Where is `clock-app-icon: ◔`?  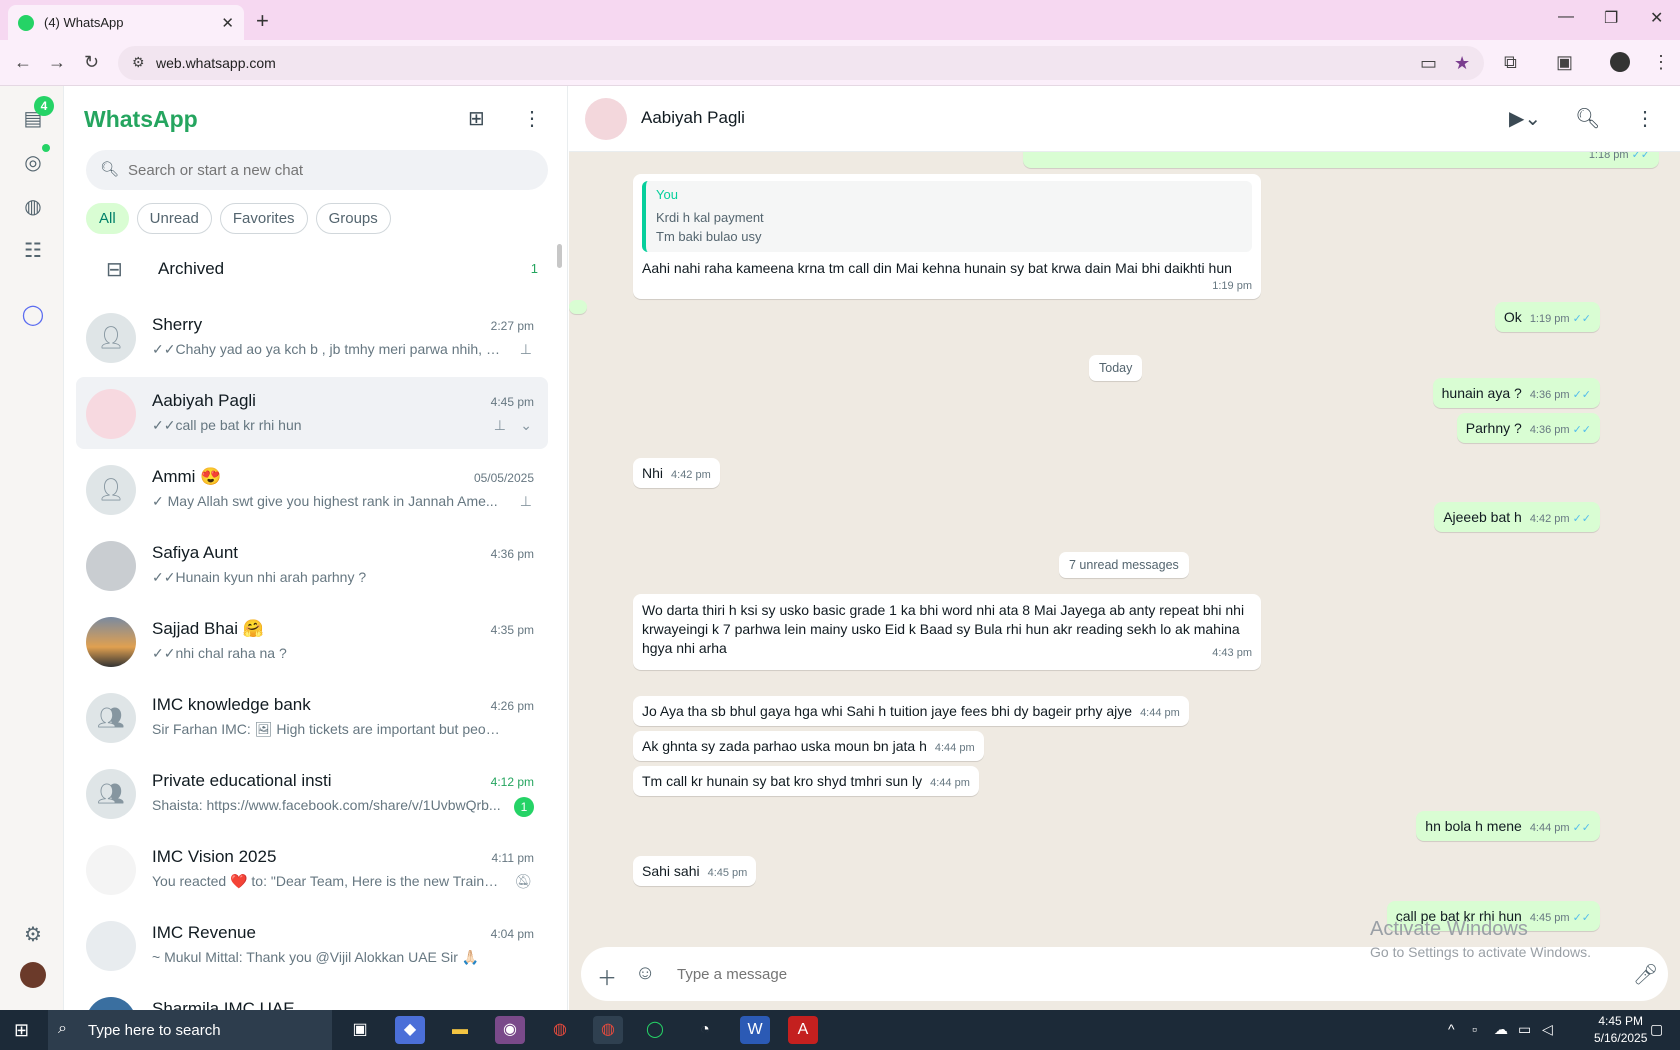
clock-app-icon: ◔ is located at coordinates (705, 1030).